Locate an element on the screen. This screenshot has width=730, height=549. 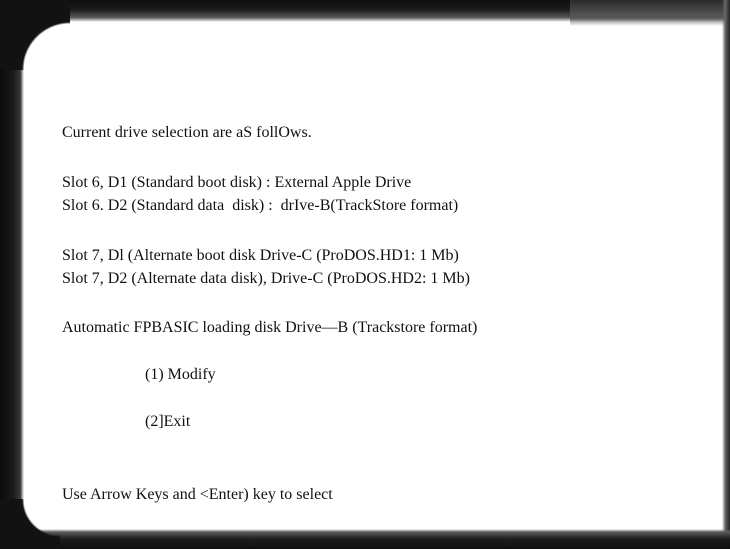
menu-option-exit: (2]Exit is located at coordinates (167, 422).